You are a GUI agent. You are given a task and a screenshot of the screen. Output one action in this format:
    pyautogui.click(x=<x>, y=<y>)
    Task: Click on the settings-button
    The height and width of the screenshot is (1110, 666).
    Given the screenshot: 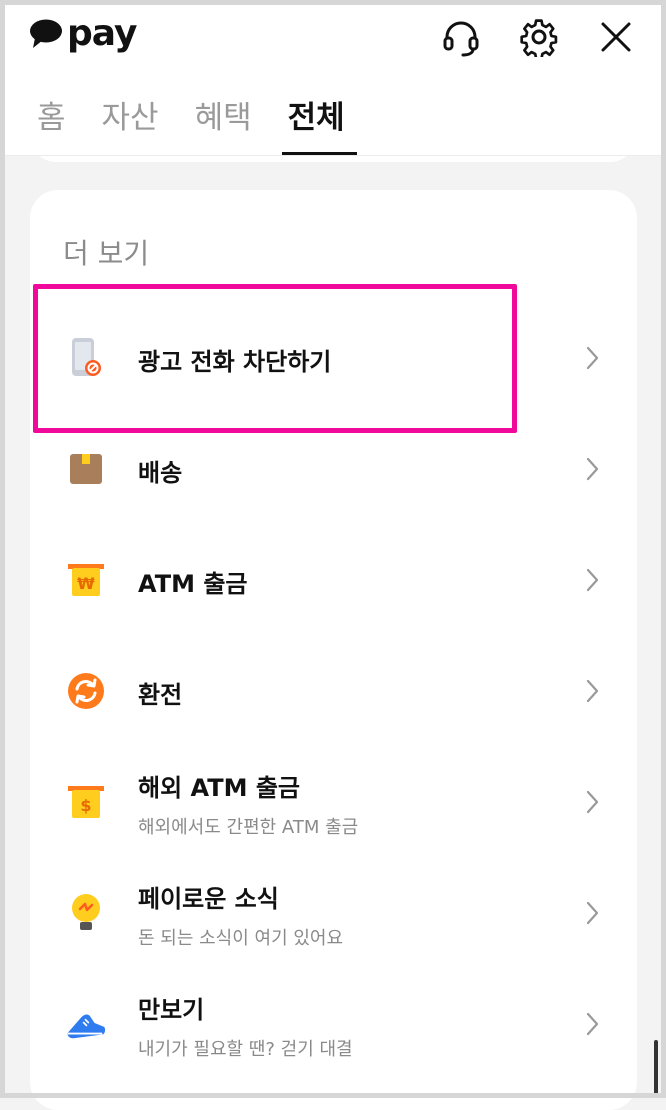 What is the action you would take?
    pyautogui.click(x=539, y=37)
    